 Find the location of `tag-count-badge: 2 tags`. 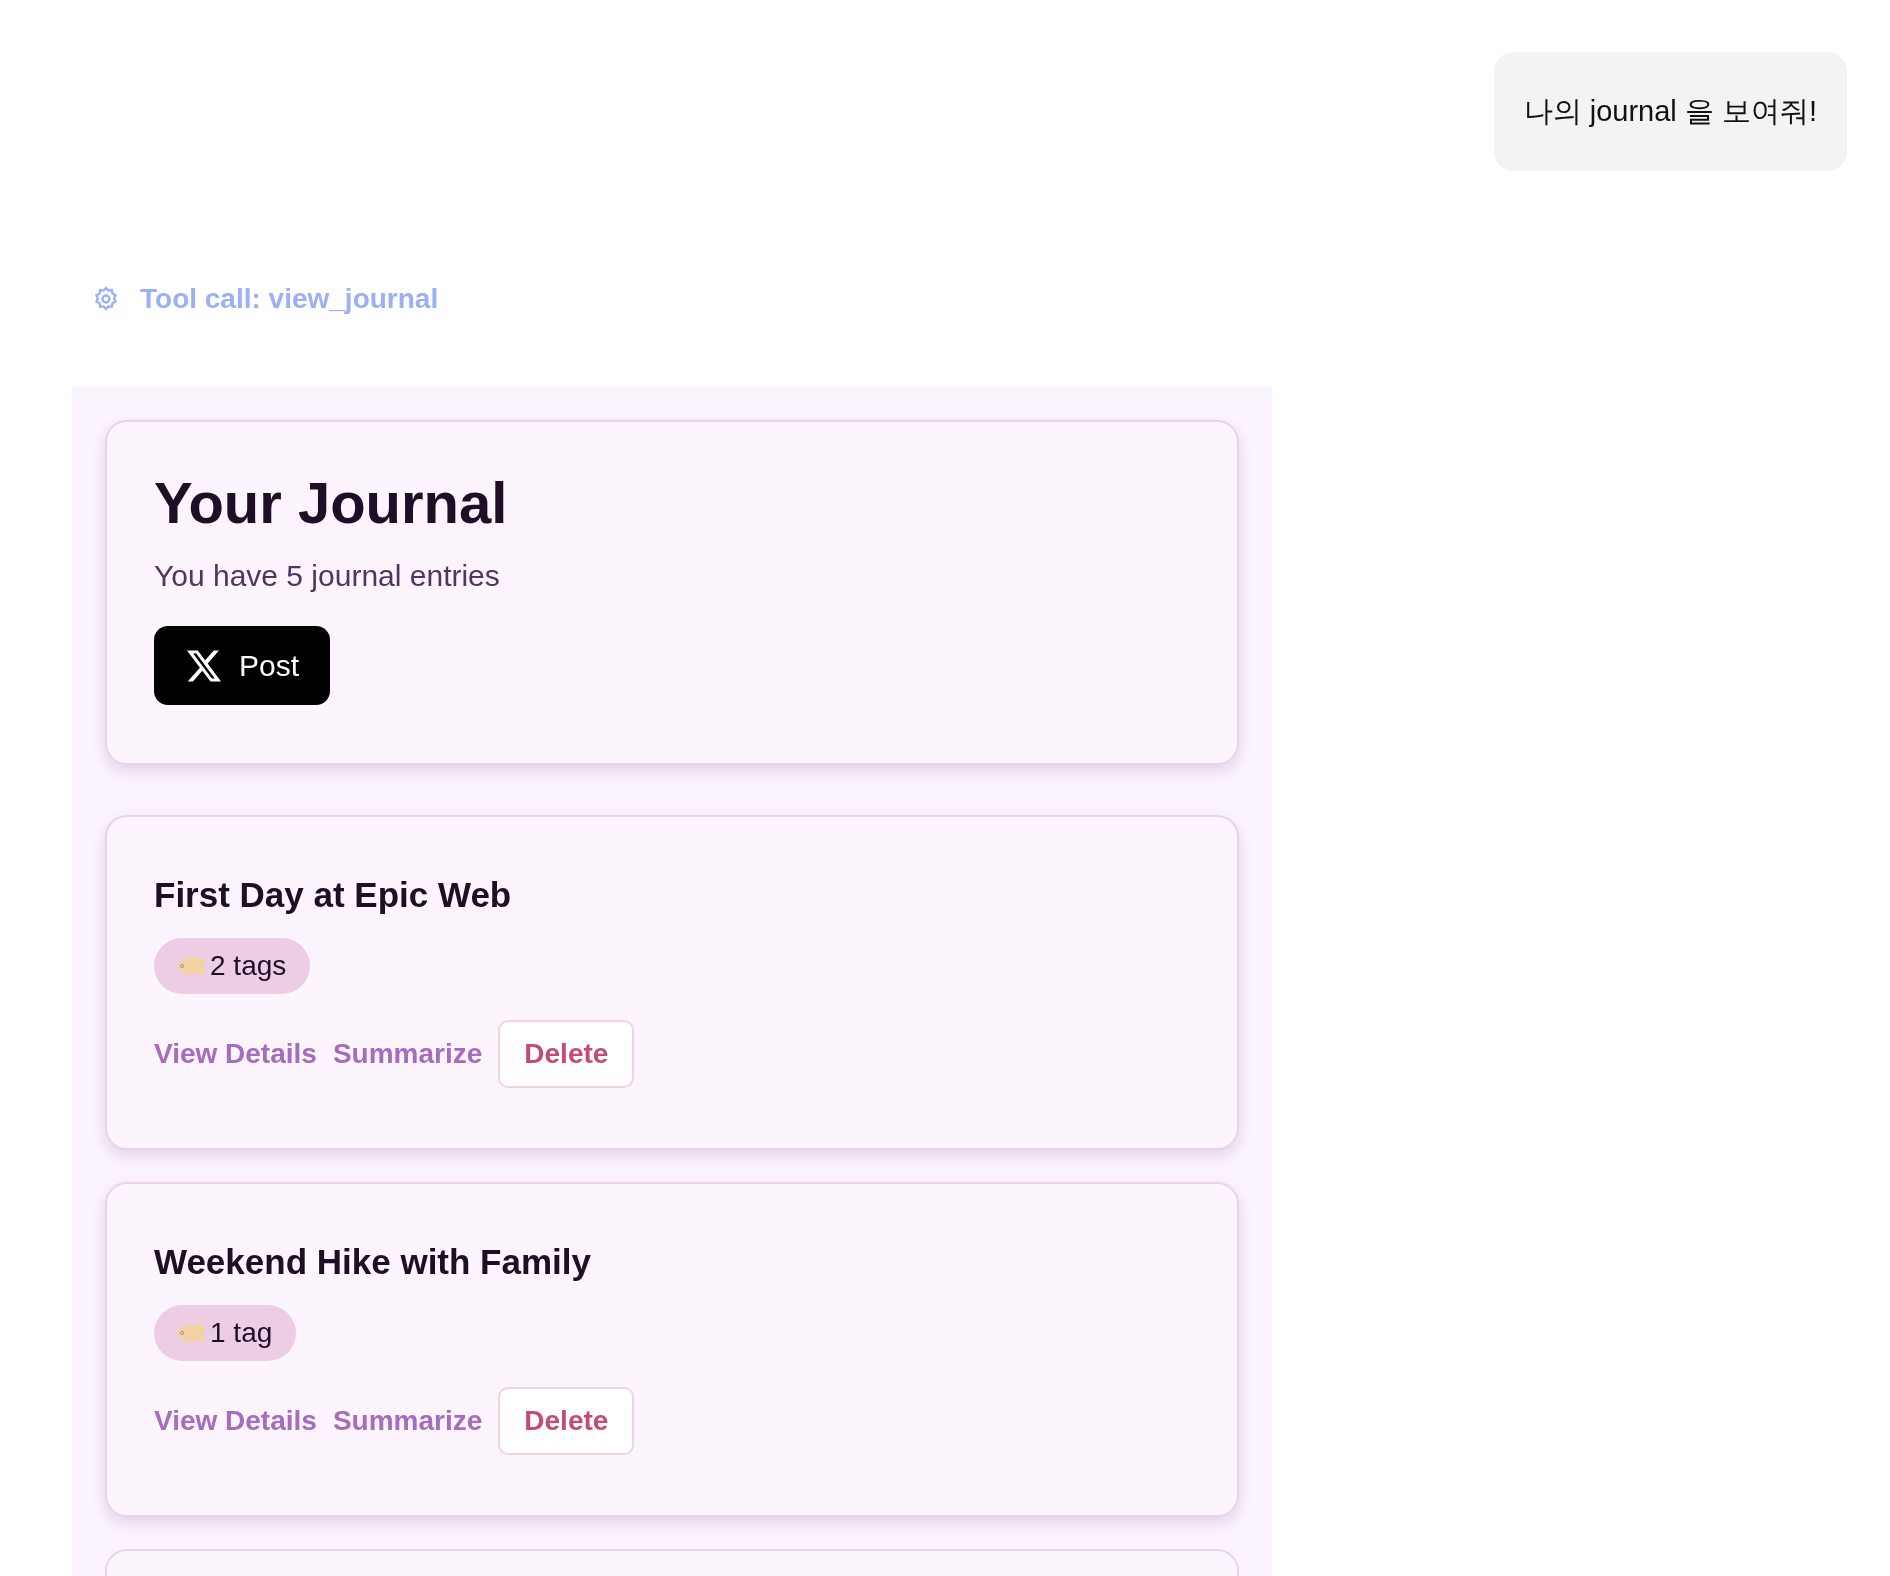

tag-count-badge: 2 tags is located at coordinates (232, 966).